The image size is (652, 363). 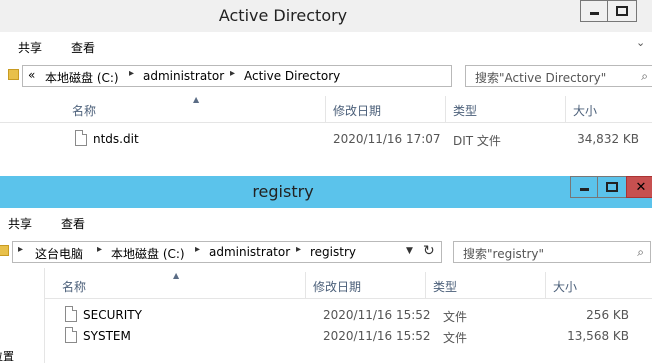 What do you see at coordinates (7, 355) in the screenshot?
I see `nav-pane-item: 位置` at bounding box center [7, 355].